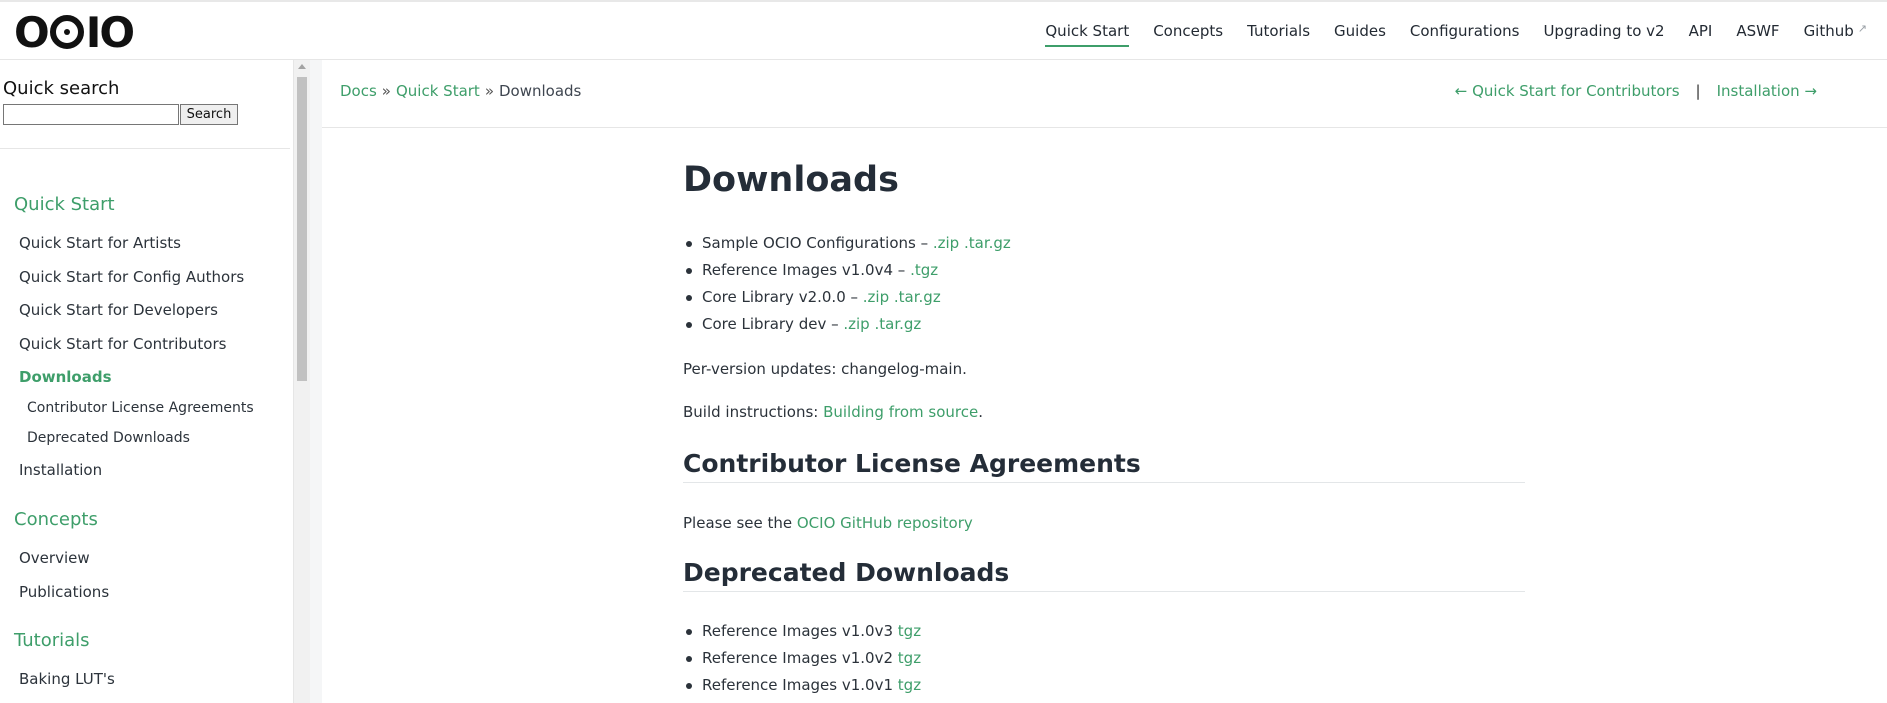 The image size is (1887, 703). I want to click on download-label: Reference Images v1.0v4 –, so click(806, 270).